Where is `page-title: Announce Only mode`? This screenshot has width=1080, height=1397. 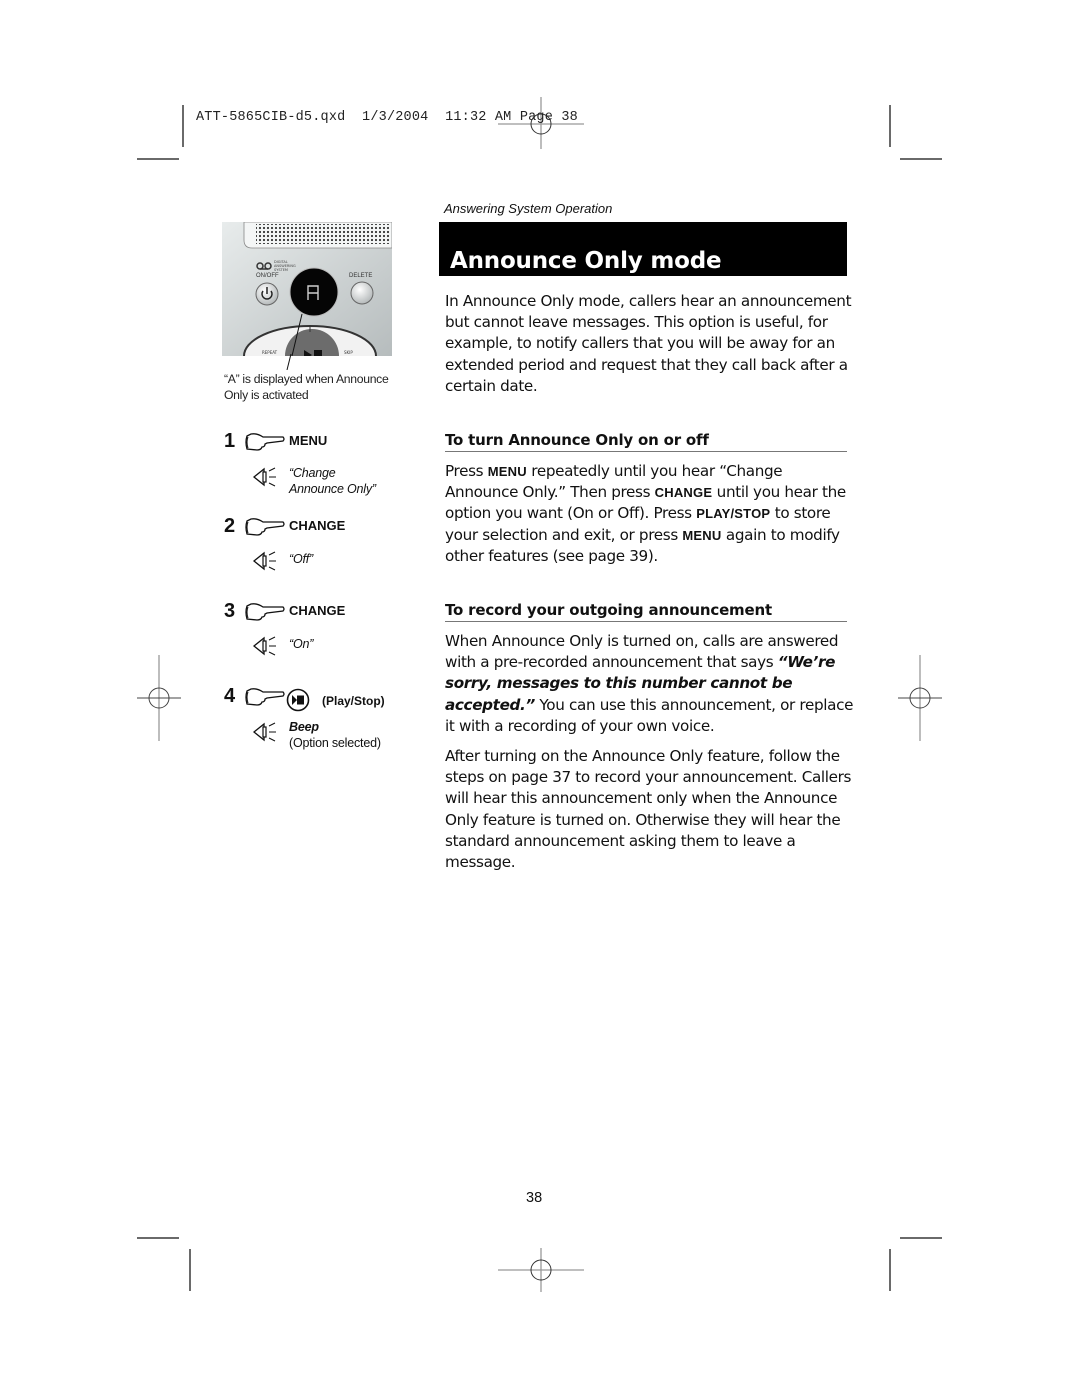
page-title: Announce Only mode is located at coordinates (586, 261).